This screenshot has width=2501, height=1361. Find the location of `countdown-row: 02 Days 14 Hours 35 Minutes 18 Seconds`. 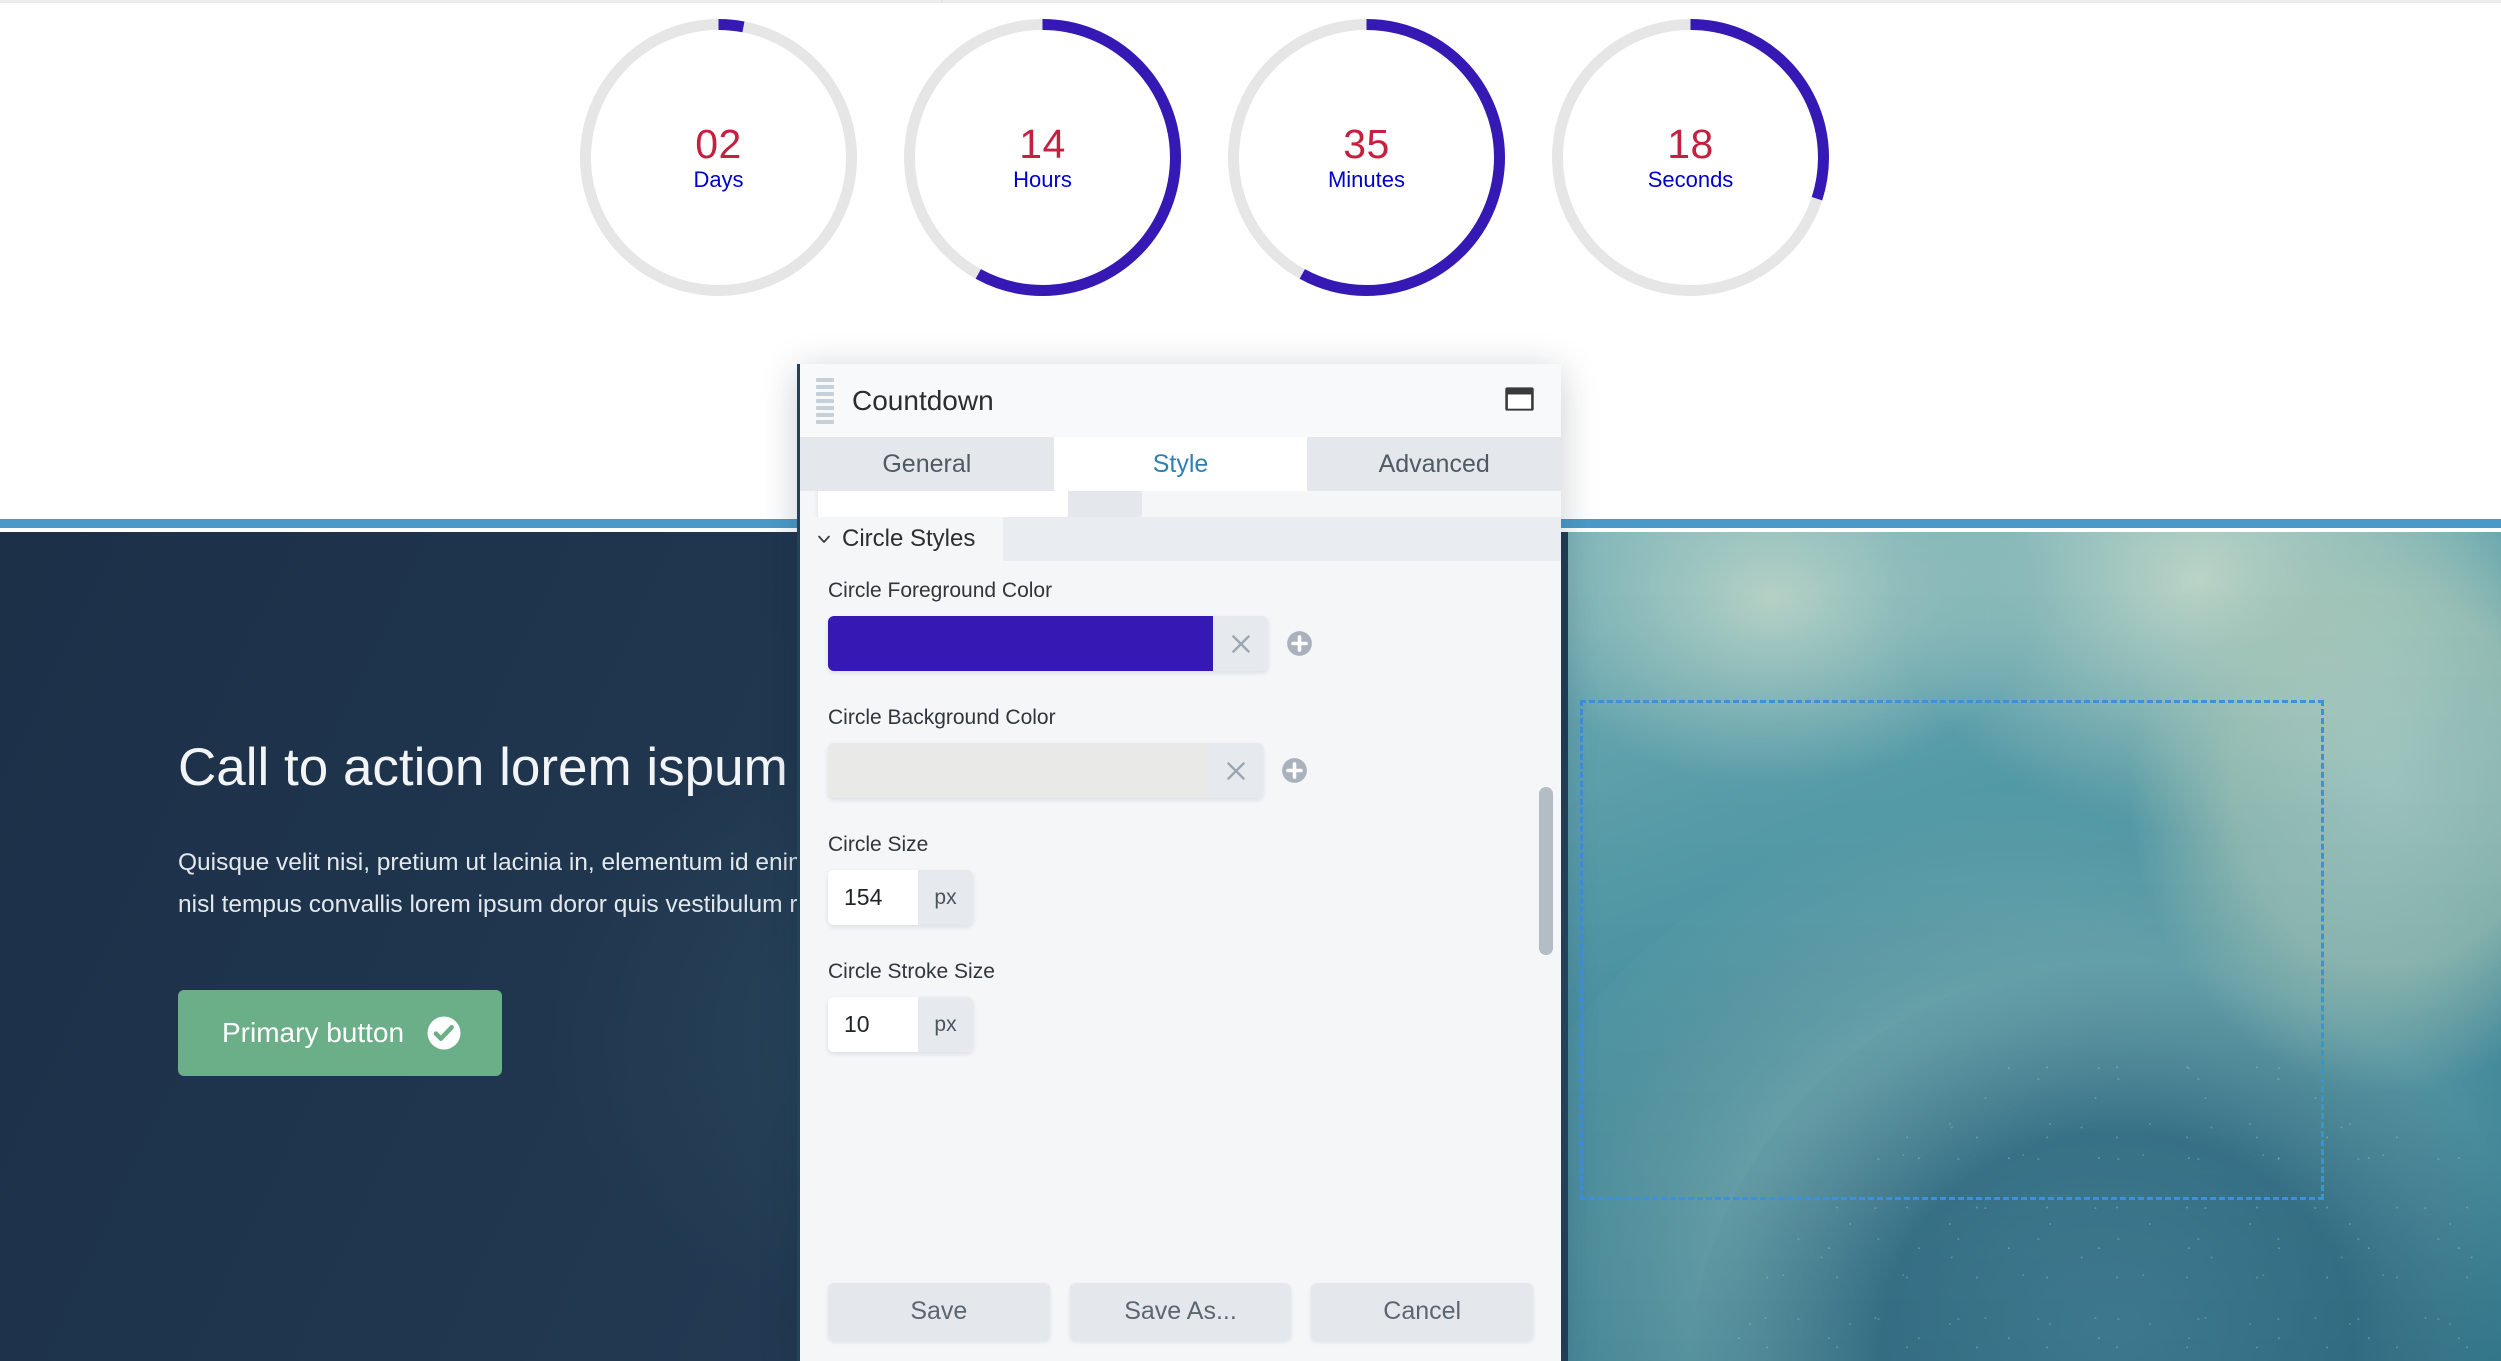

countdown-row: 02 Days 14 Hours 35 Minutes 18 Seconds is located at coordinates (1280, 168).